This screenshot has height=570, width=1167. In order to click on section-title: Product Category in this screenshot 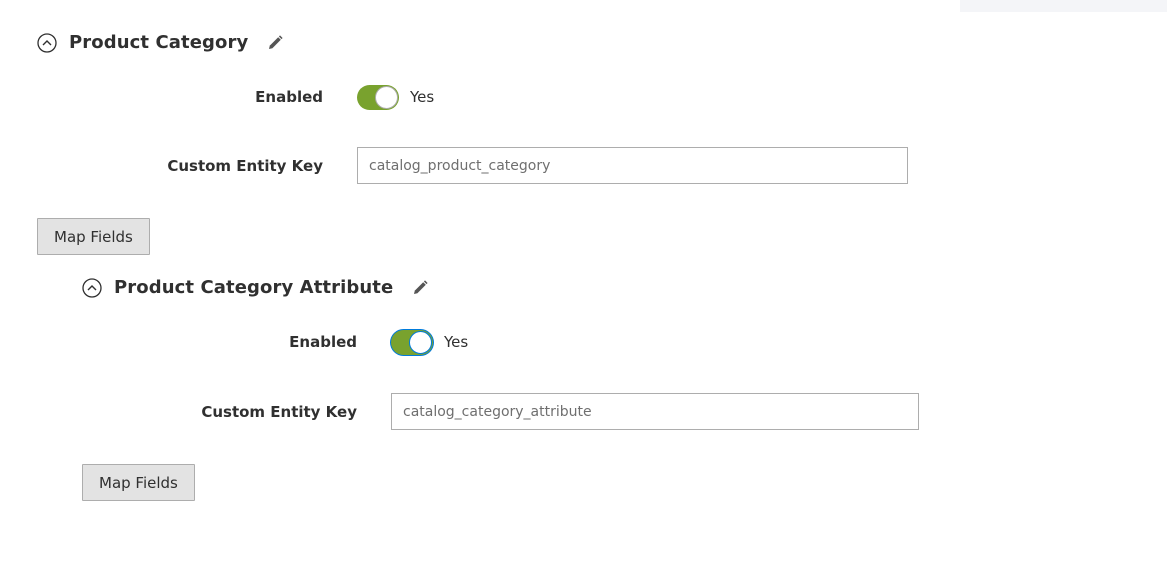, I will do `click(159, 42)`.